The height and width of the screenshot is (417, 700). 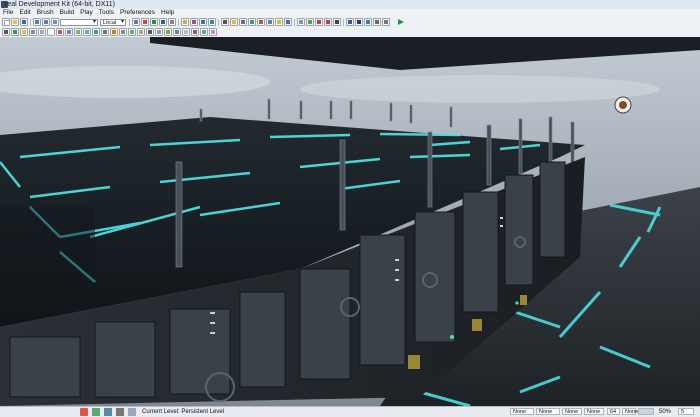 I want to click on lock-level-icon, so click(x=120, y=412).